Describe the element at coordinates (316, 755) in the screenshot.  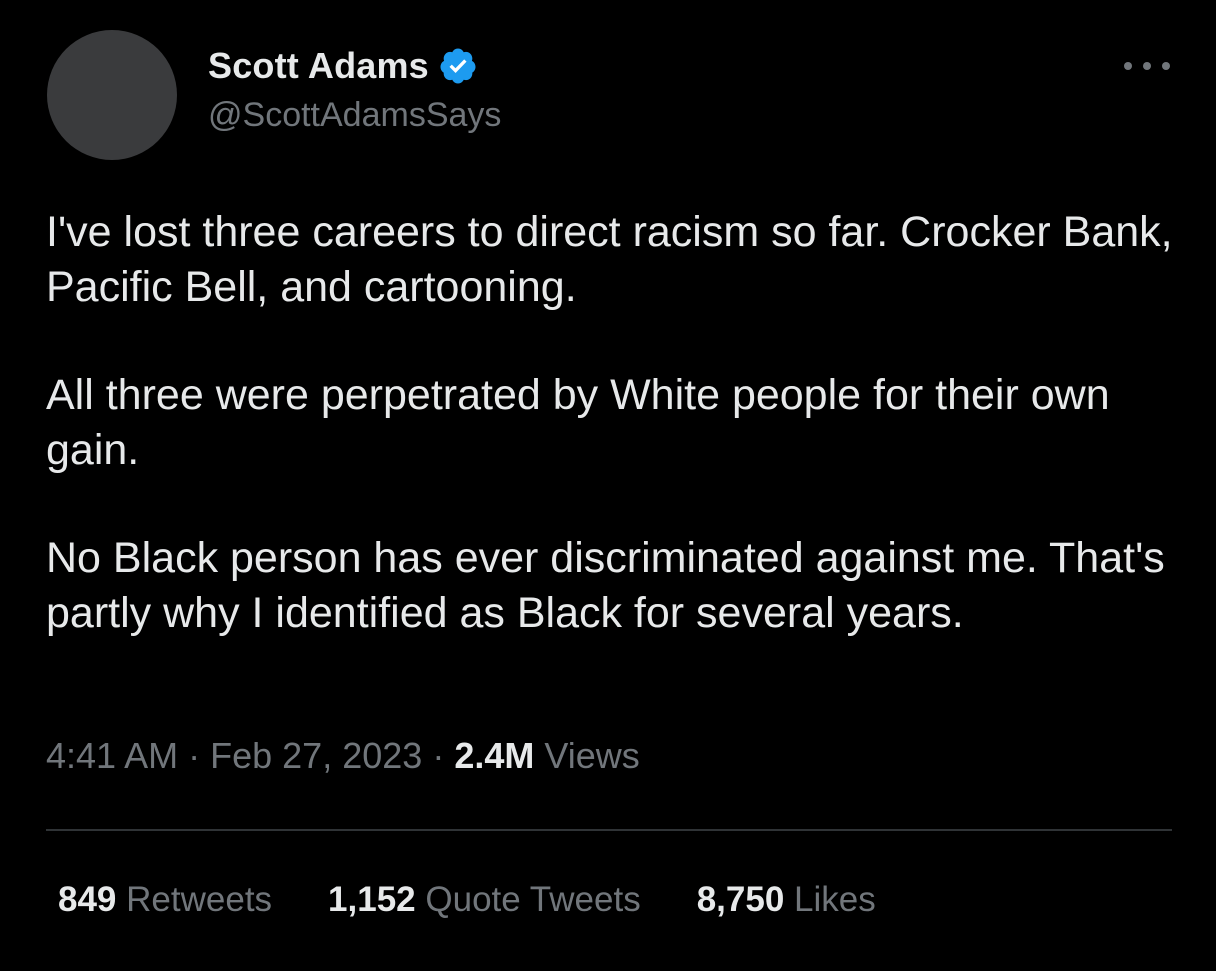
I see `tweet-date: Feb 27, 2023` at that location.